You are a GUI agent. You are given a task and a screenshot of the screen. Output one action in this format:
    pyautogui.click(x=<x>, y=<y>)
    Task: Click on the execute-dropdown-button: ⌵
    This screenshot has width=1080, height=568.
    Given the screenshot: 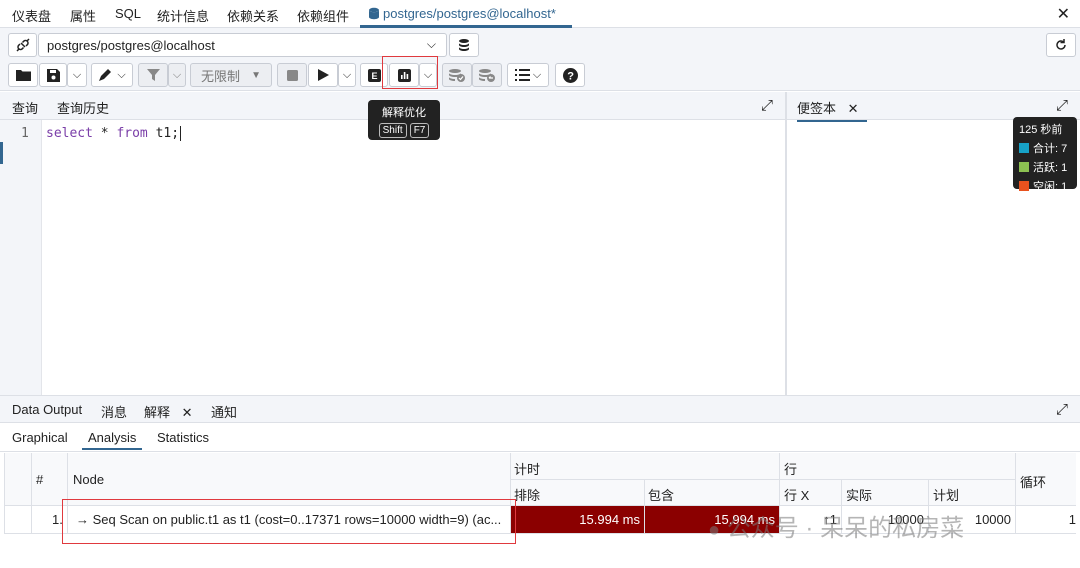 What is the action you would take?
    pyautogui.click(x=347, y=75)
    